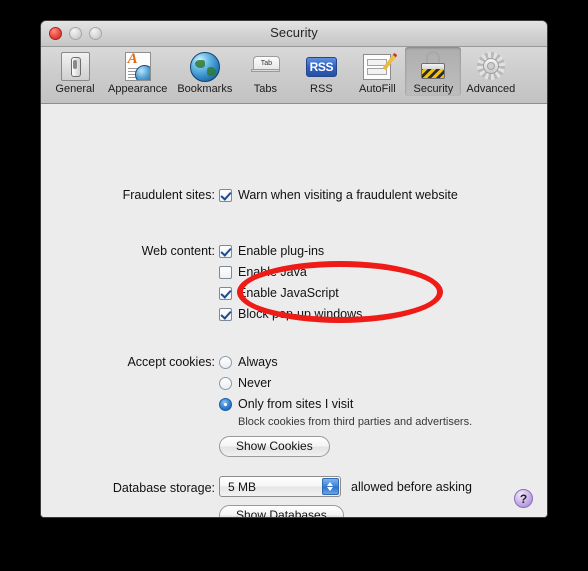 This screenshot has height=571, width=588. What do you see at coordinates (255, 383) in the screenshot?
I see `radio-cookies-never-label: Never` at bounding box center [255, 383].